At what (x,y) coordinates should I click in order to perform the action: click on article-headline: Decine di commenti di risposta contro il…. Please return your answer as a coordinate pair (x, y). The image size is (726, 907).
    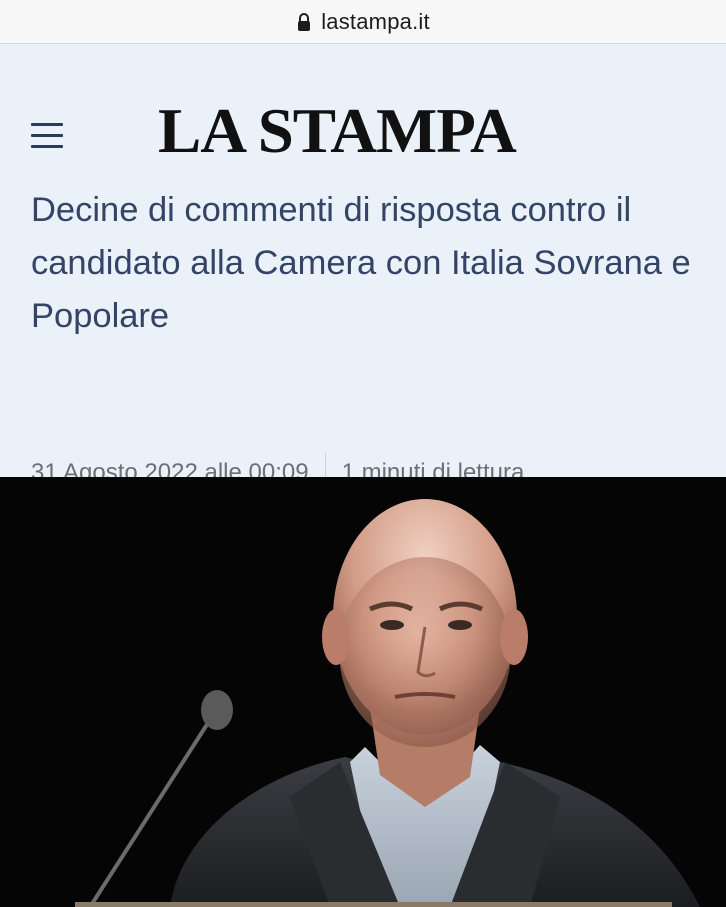
    Looking at the image, I should click on (361, 263).